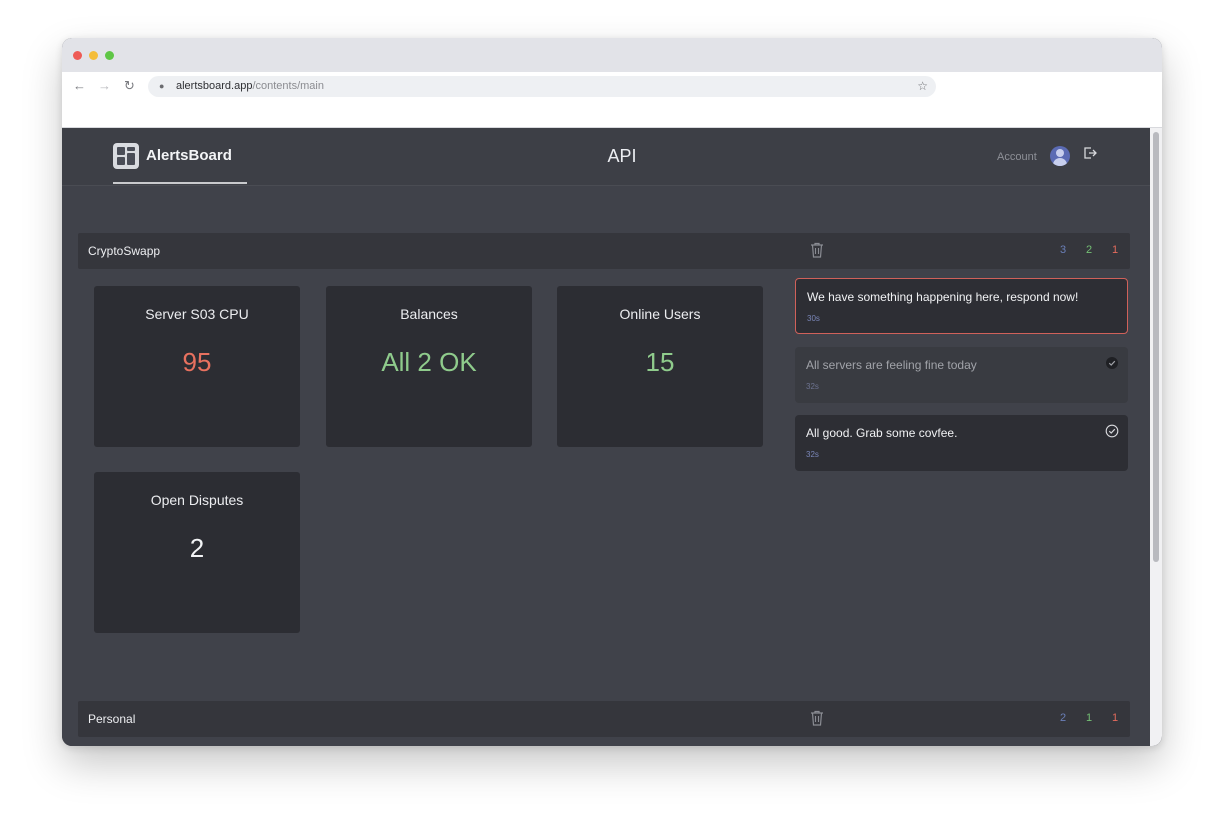 This screenshot has width=1224, height=816. I want to click on reload-icon: ↻, so click(129, 86).